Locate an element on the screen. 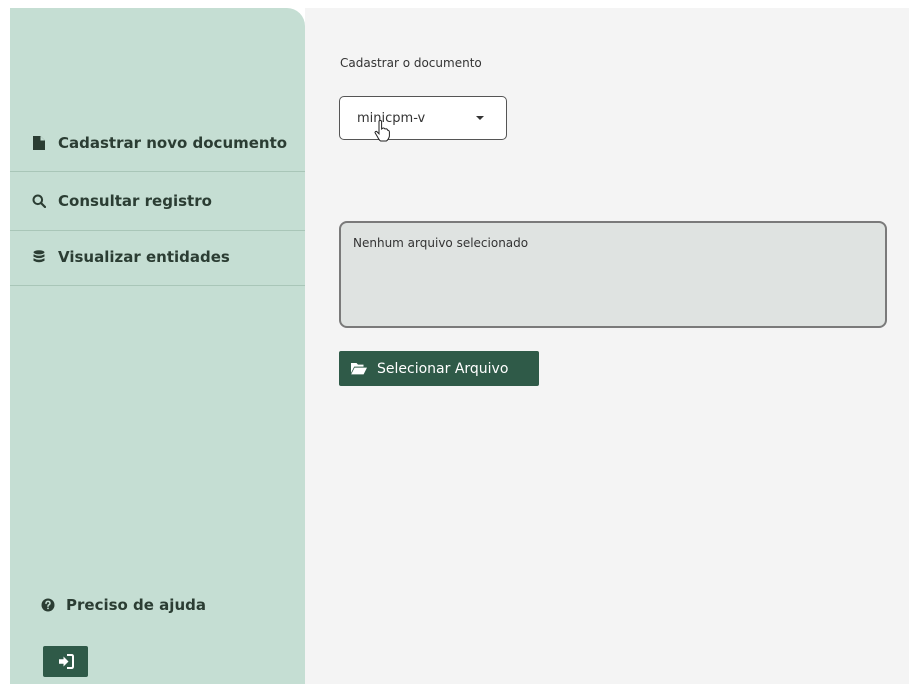  sidebar-item-label: Visualizar entidades is located at coordinates (144, 257).